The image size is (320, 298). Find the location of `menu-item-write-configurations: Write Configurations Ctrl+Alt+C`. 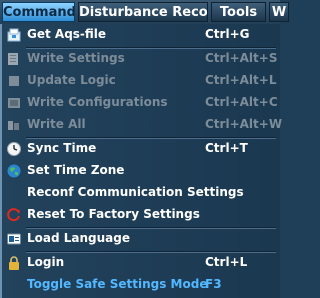

menu-item-write-configurations: Write Configurations Ctrl+Alt+C is located at coordinates (140, 103).